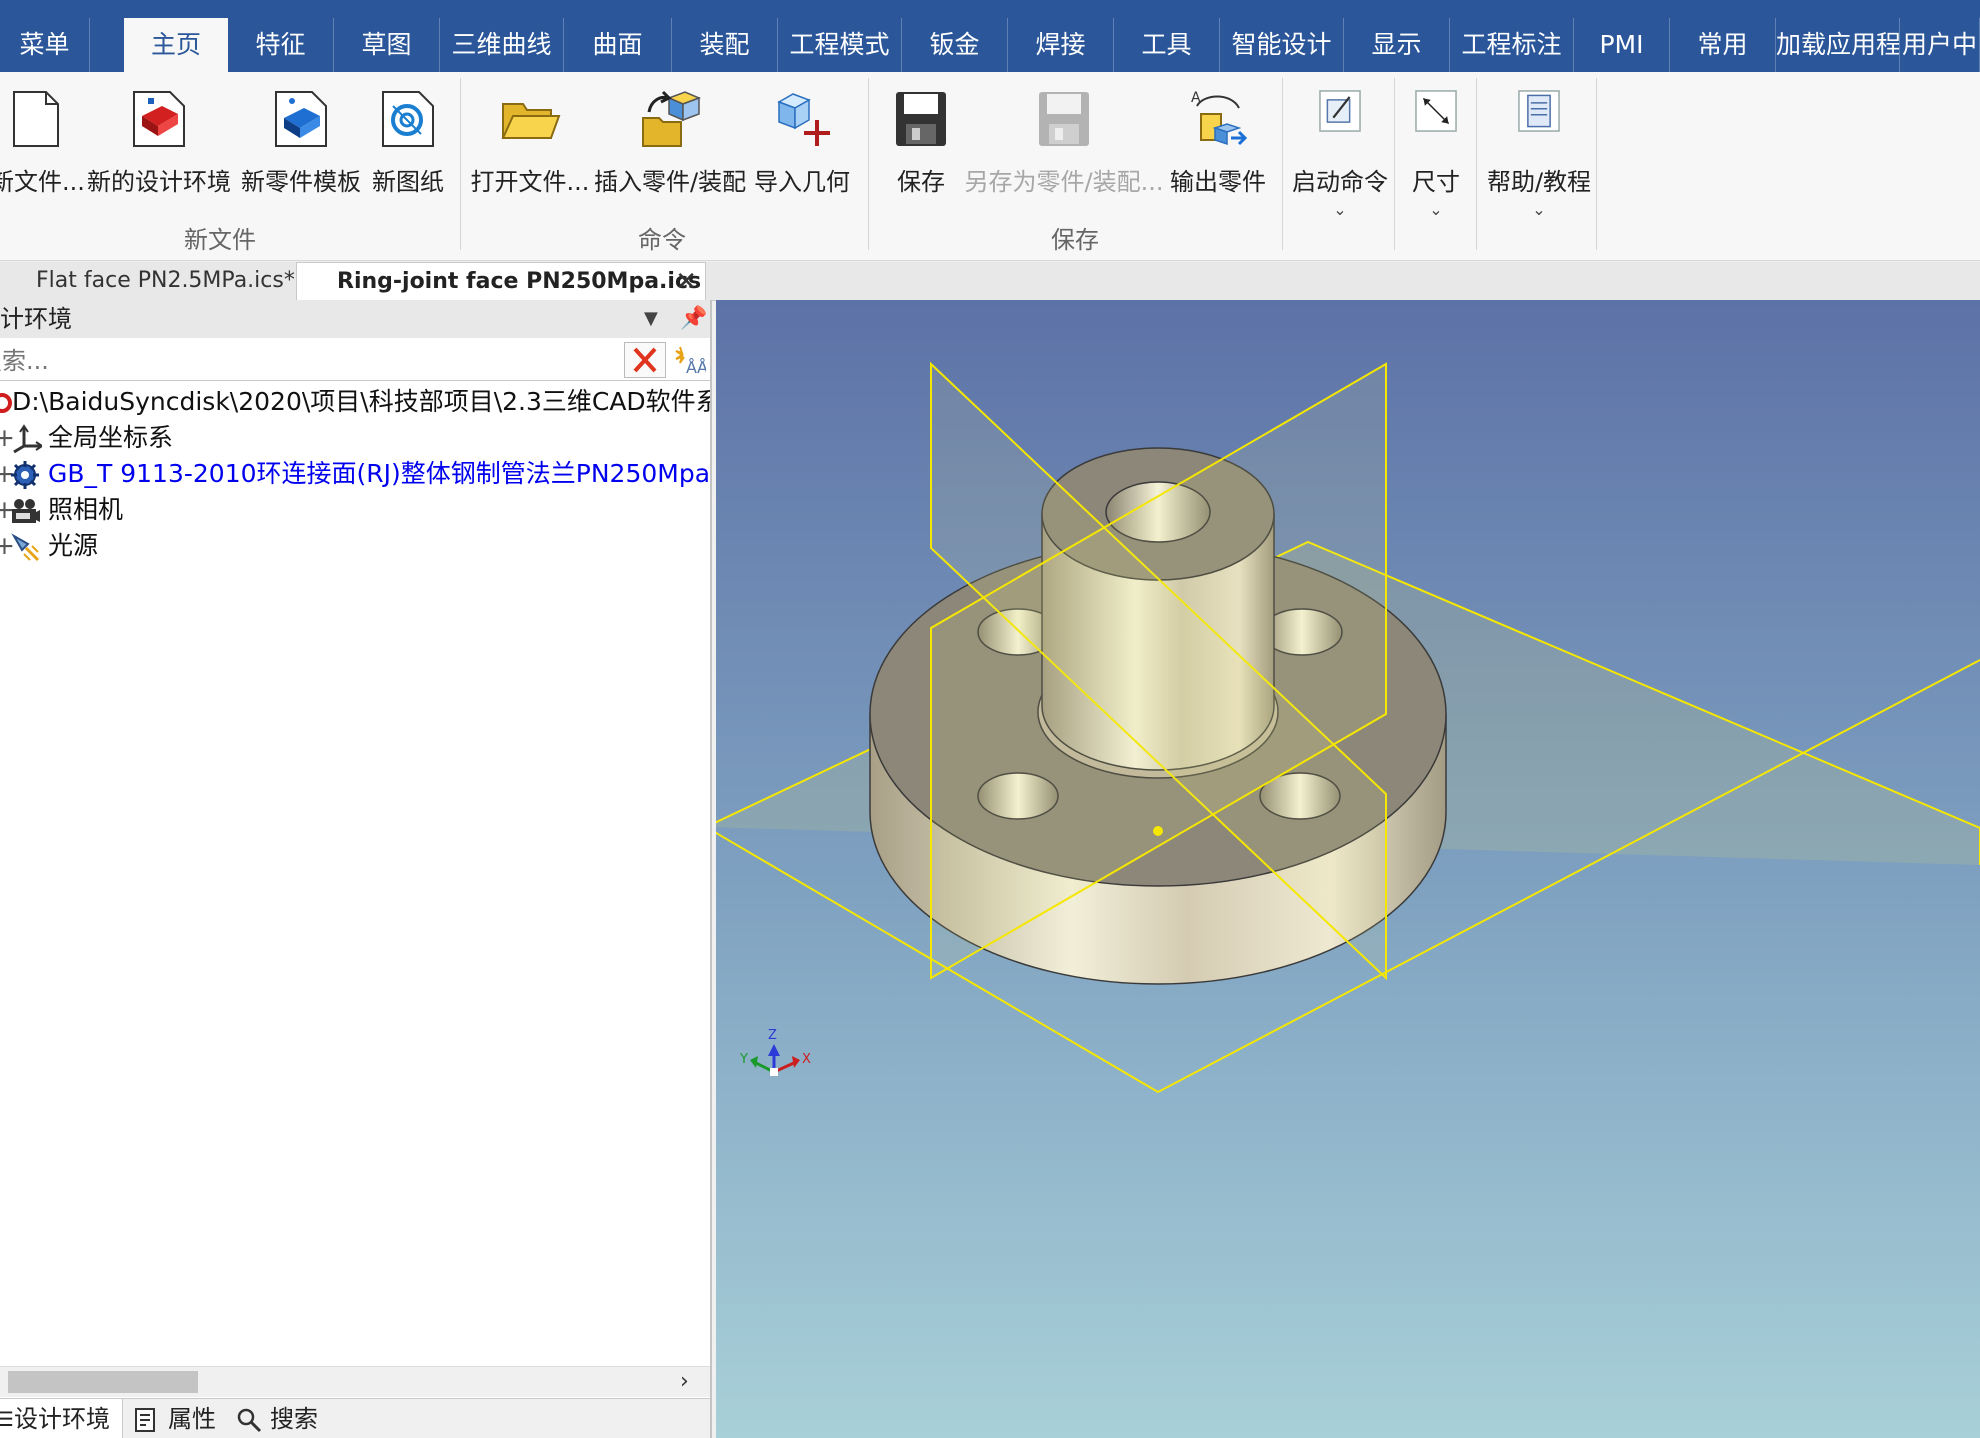  Describe the element at coordinates (1340, 150) in the screenshot. I see `start-command-button: 启动命令 ⌄` at that location.